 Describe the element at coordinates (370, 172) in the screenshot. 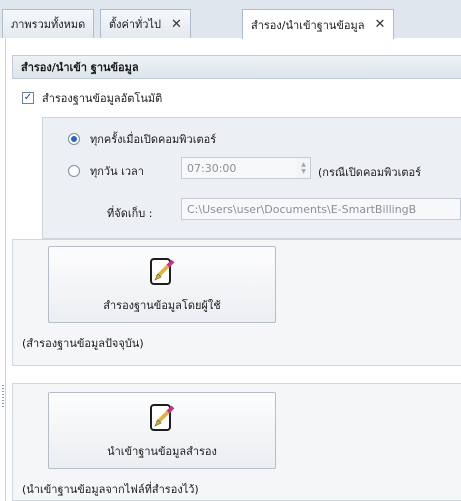

I see `daily-note: (กรณีเปิดคอมพิวเตอร์` at that location.